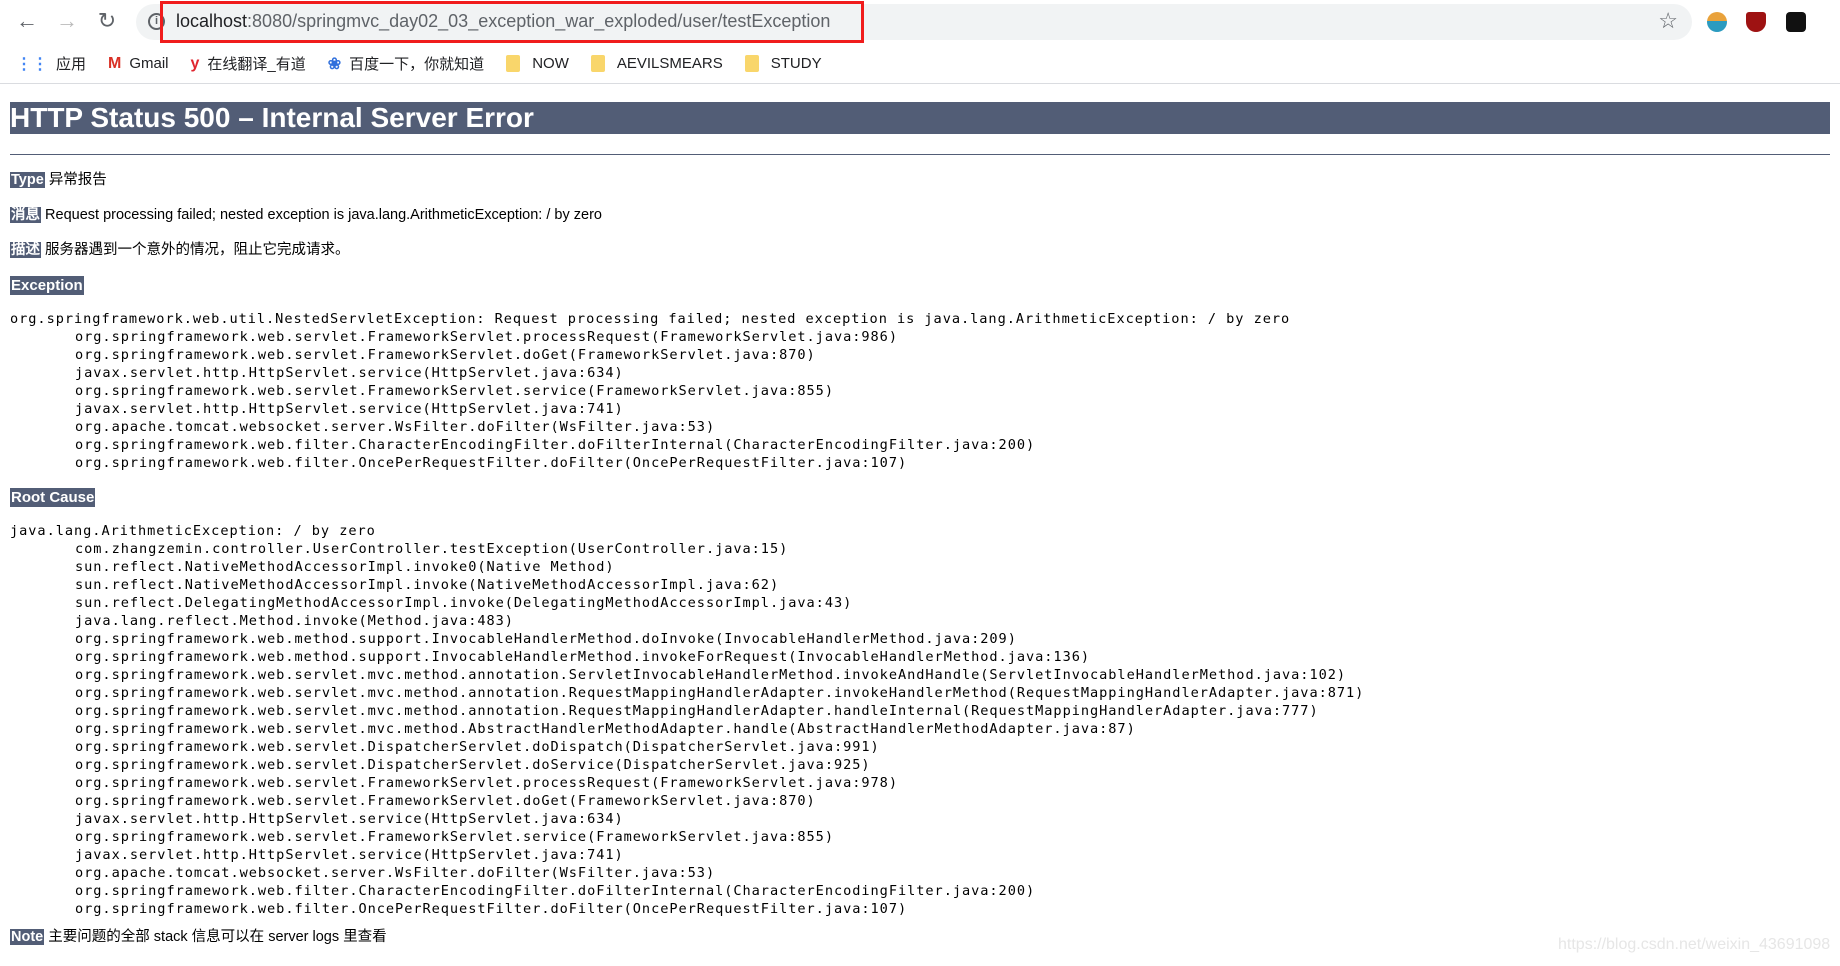 Image resolution: width=1840 pixels, height=966 pixels. What do you see at coordinates (417, 64) in the screenshot?
I see `bookmark-label: 百度一下，你就知道` at bounding box center [417, 64].